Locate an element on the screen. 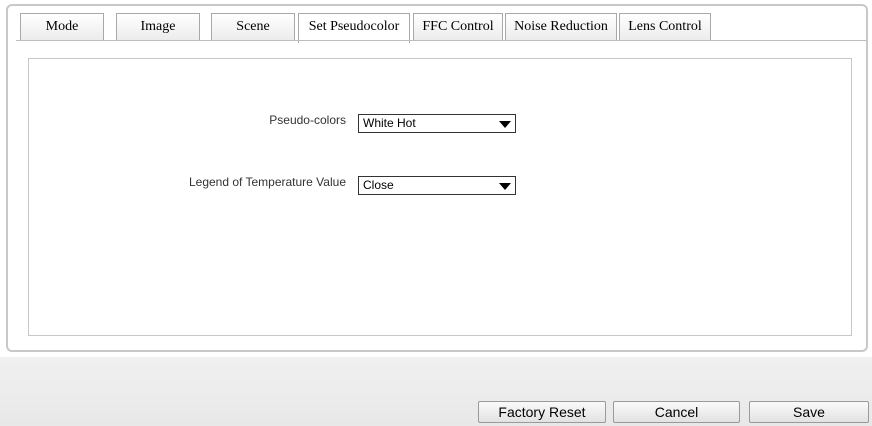 The width and height of the screenshot is (872, 426). legend-select: Close is located at coordinates (437, 185).